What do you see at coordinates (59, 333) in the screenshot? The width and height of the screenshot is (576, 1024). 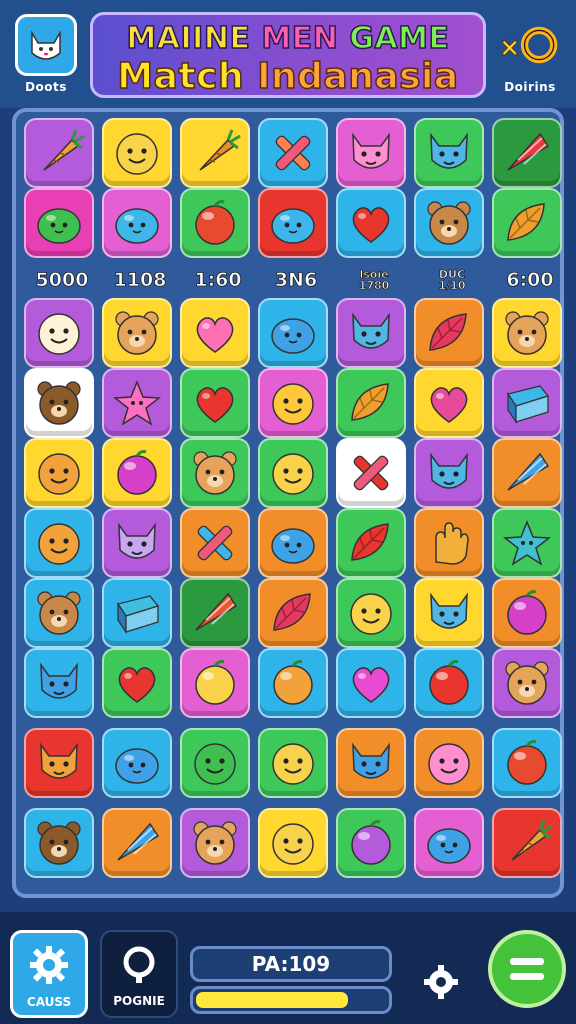 I see `white-face-piece` at bounding box center [59, 333].